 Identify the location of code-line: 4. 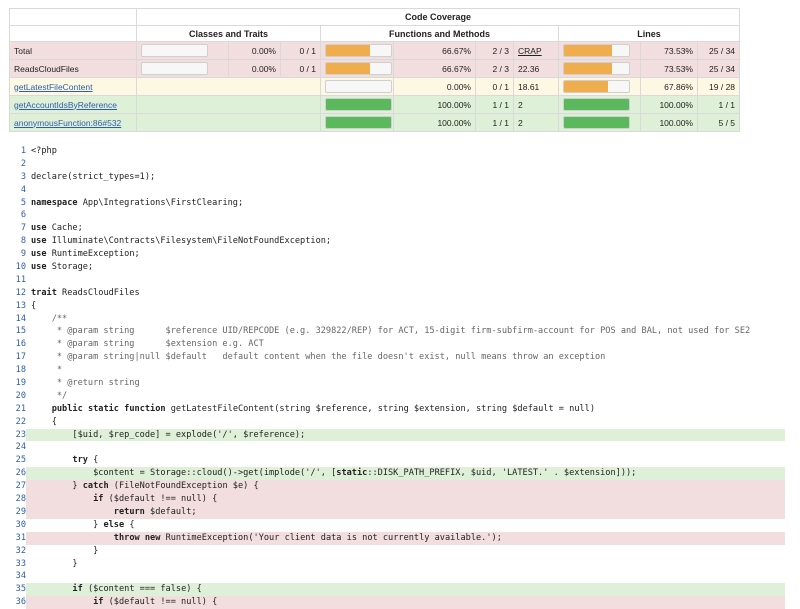
(397, 190).